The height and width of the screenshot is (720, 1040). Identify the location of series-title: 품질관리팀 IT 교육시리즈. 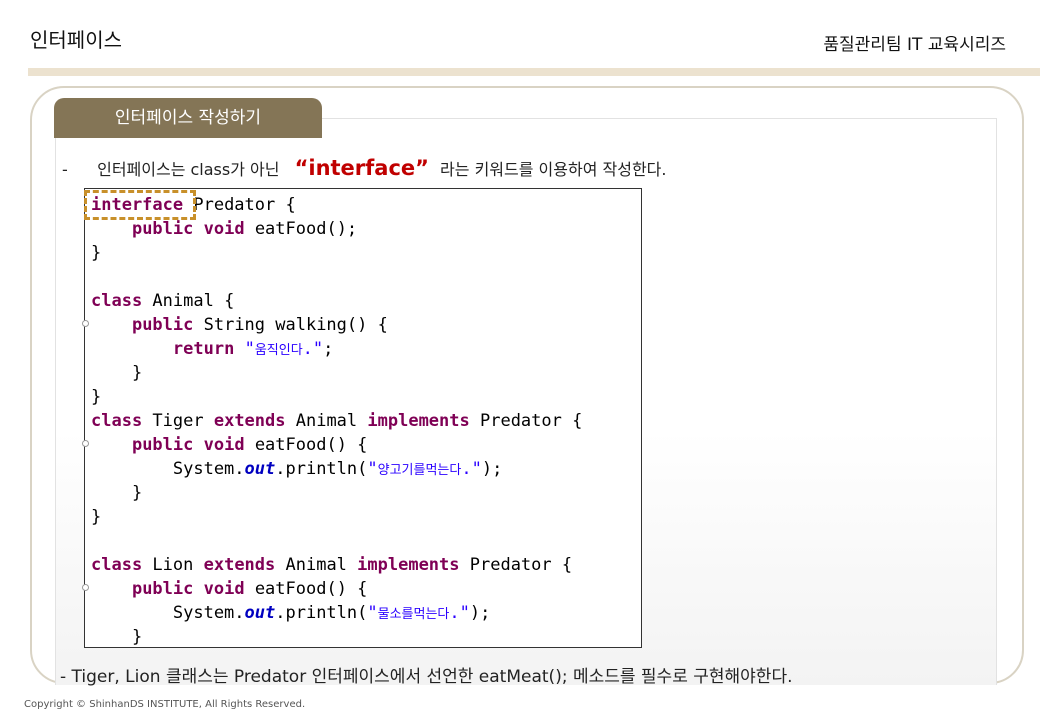
(914, 45).